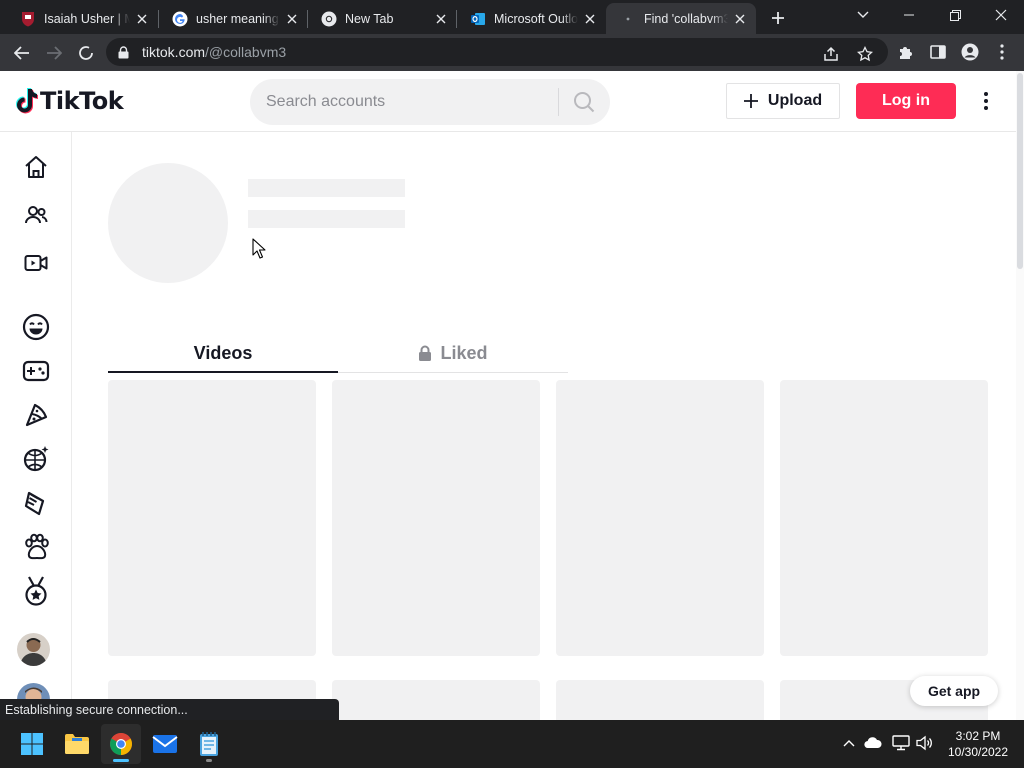 The height and width of the screenshot is (768, 1024). What do you see at coordinates (28, 19) in the screenshot?
I see `harvard-shield-icon` at bounding box center [28, 19].